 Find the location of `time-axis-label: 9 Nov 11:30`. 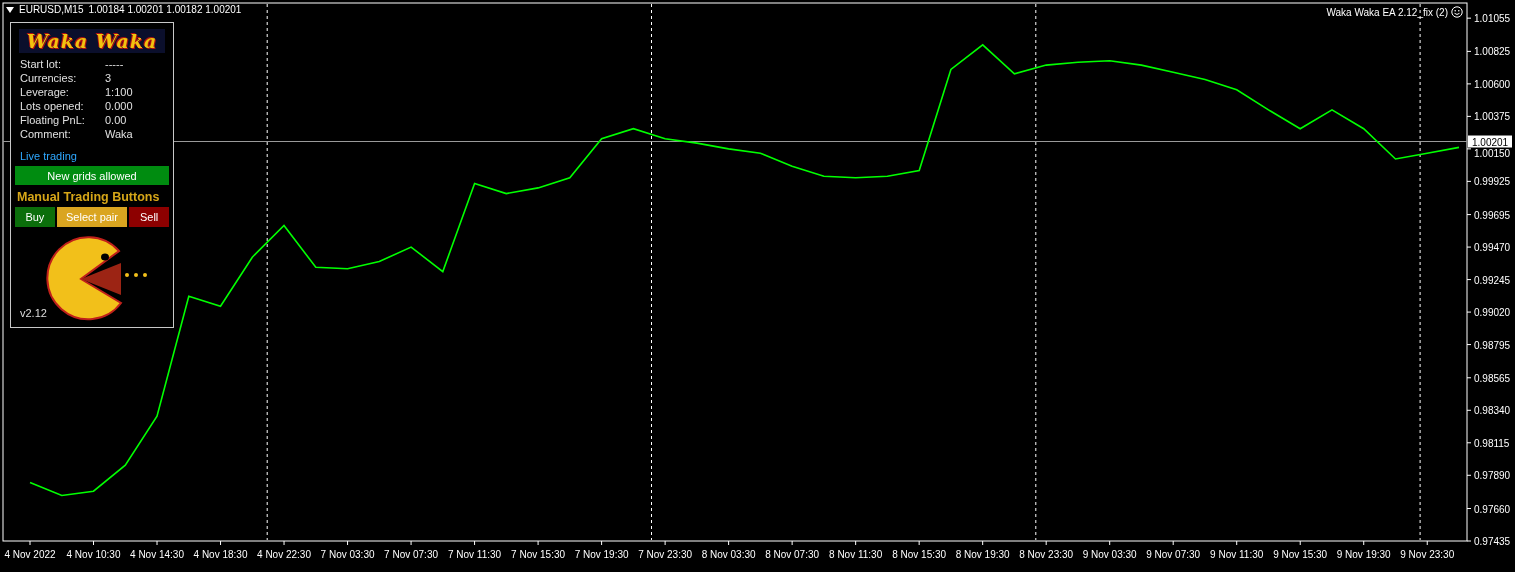

time-axis-label: 9 Nov 11:30 is located at coordinates (1237, 554).